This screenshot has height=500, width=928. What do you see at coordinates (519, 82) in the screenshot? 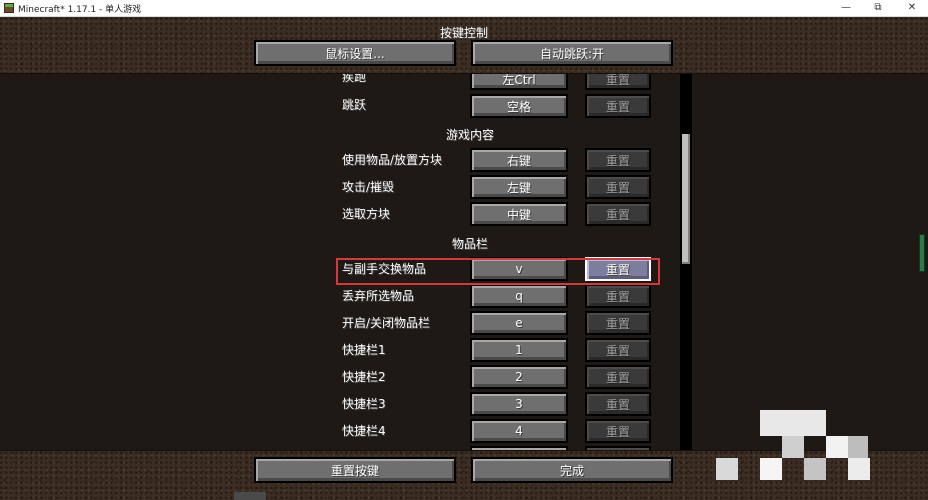
I see `keybind-key-sprint: 左Ctrl` at bounding box center [519, 82].